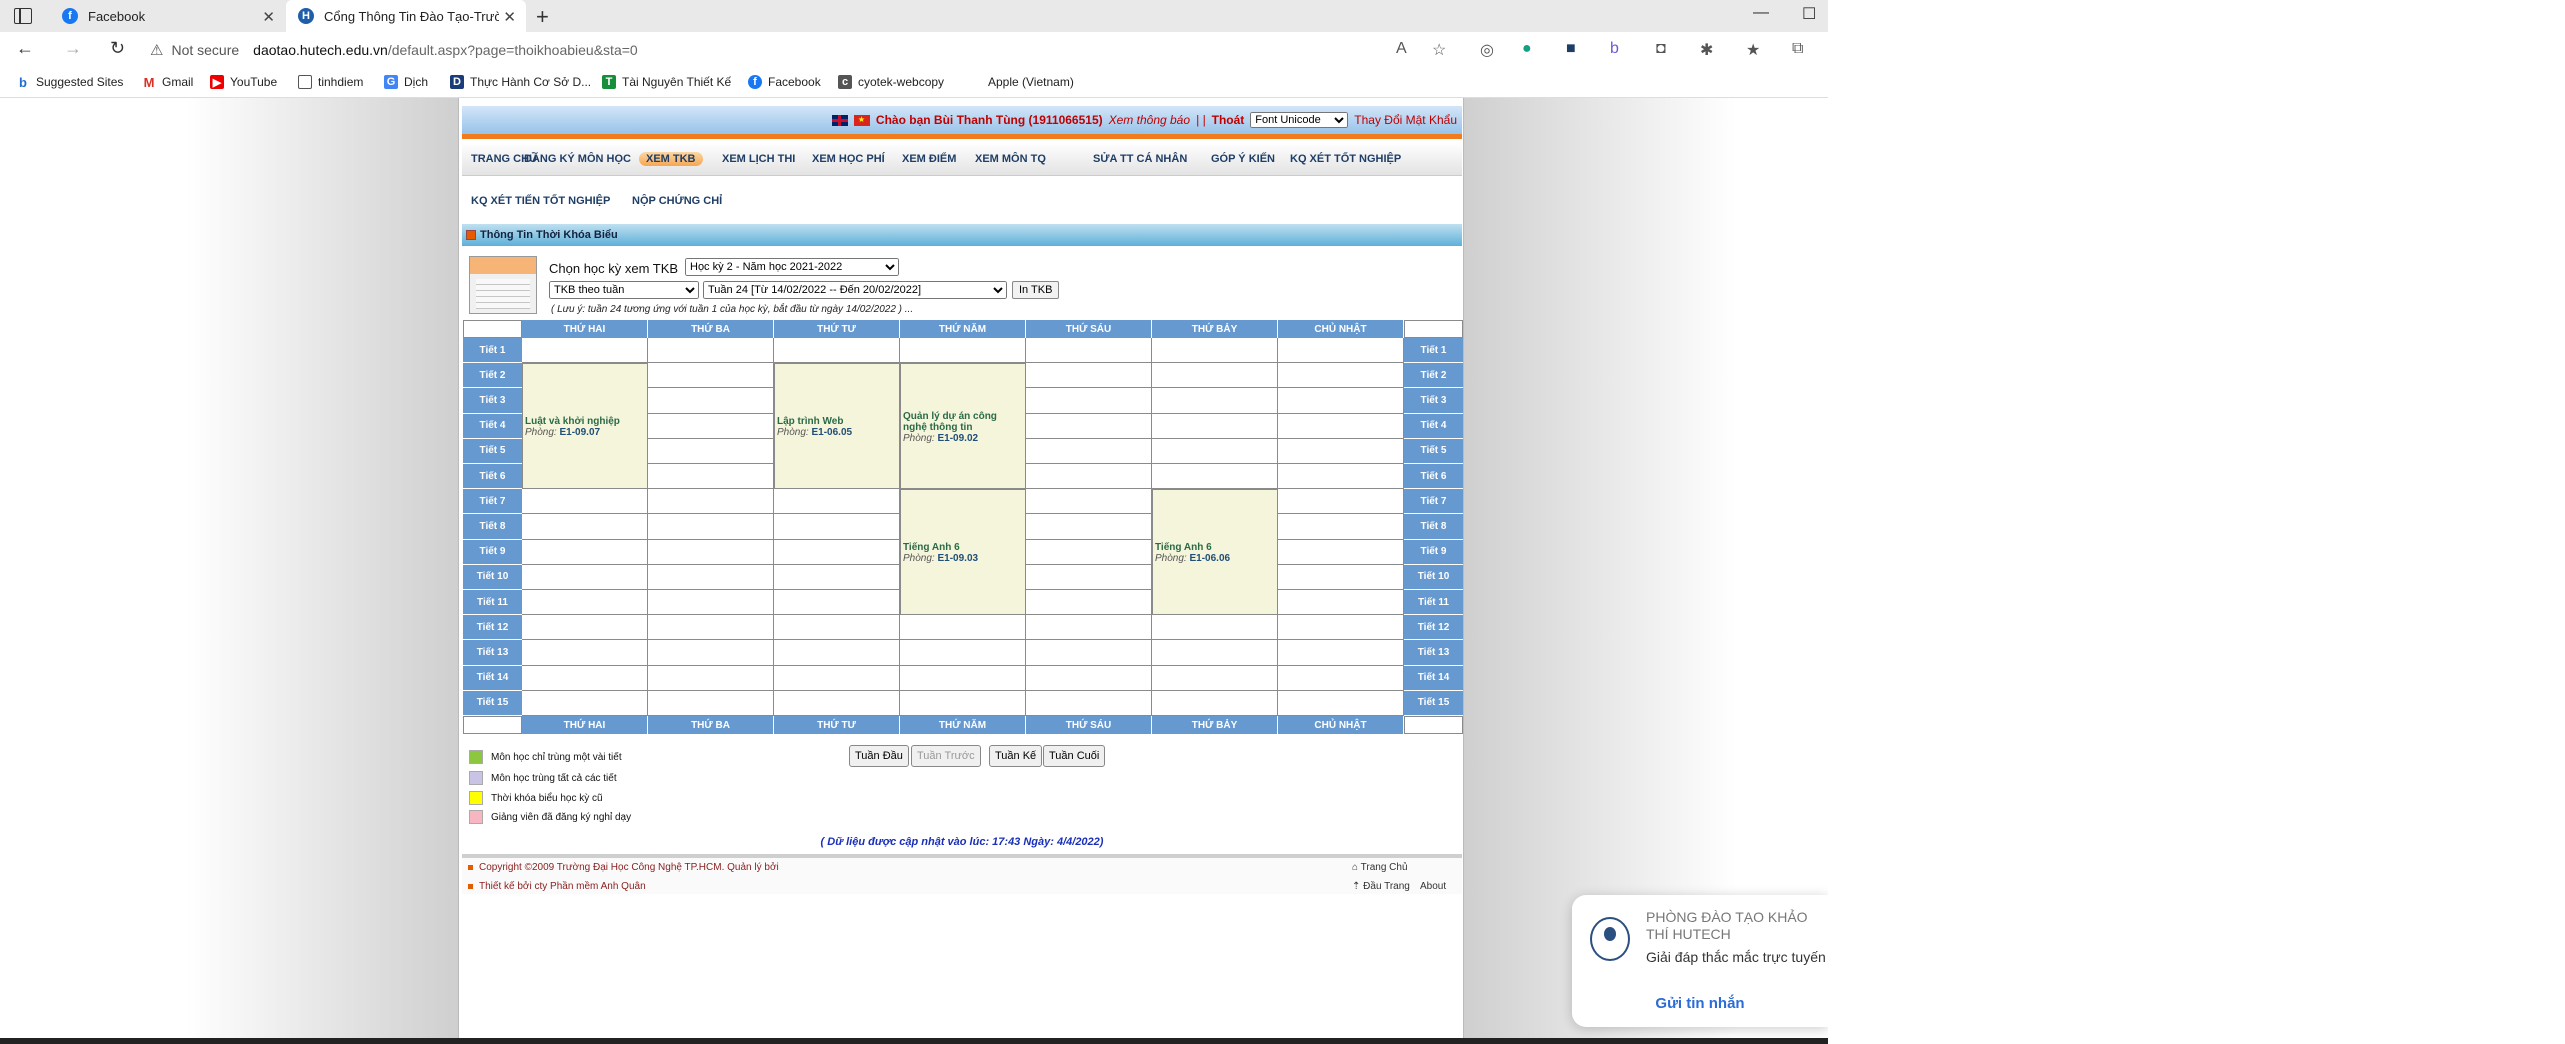 The height and width of the screenshot is (1044, 2565). What do you see at coordinates (963, 552) in the screenshot?
I see `course-block: Tiếng Anh 6 Phòng: E1-09.03` at bounding box center [963, 552].